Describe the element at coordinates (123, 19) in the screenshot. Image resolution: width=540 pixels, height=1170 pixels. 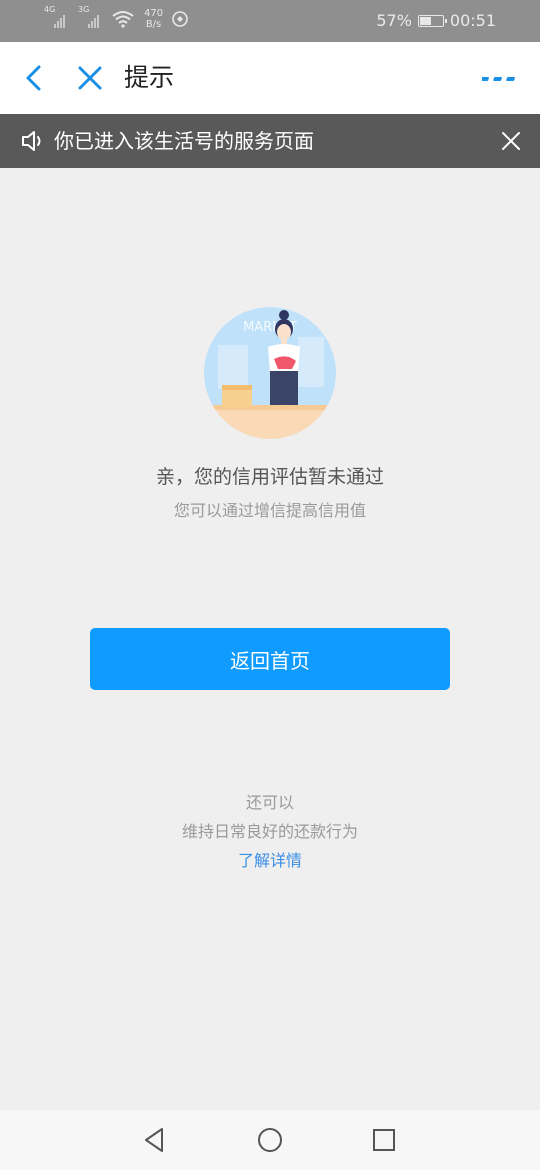
I see `wifi-icon` at that location.